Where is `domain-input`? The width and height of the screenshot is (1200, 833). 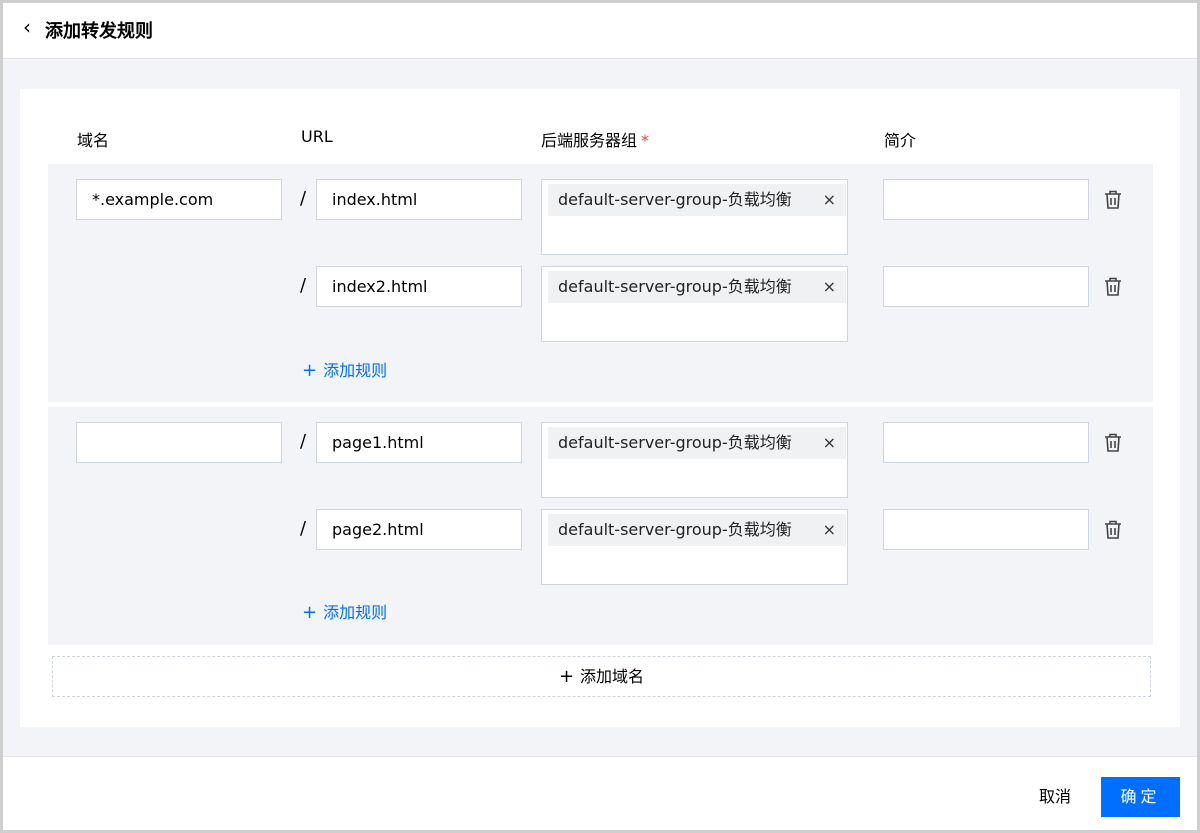 domain-input is located at coordinates (179, 442).